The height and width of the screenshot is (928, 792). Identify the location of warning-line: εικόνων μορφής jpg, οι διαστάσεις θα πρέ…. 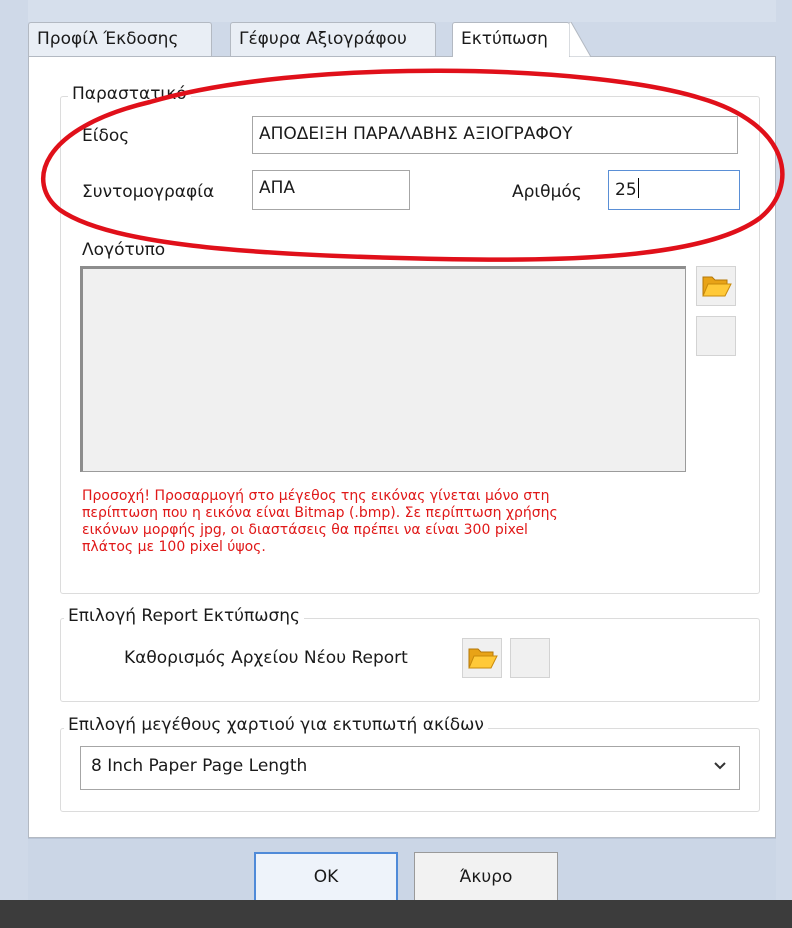
(305, 530).